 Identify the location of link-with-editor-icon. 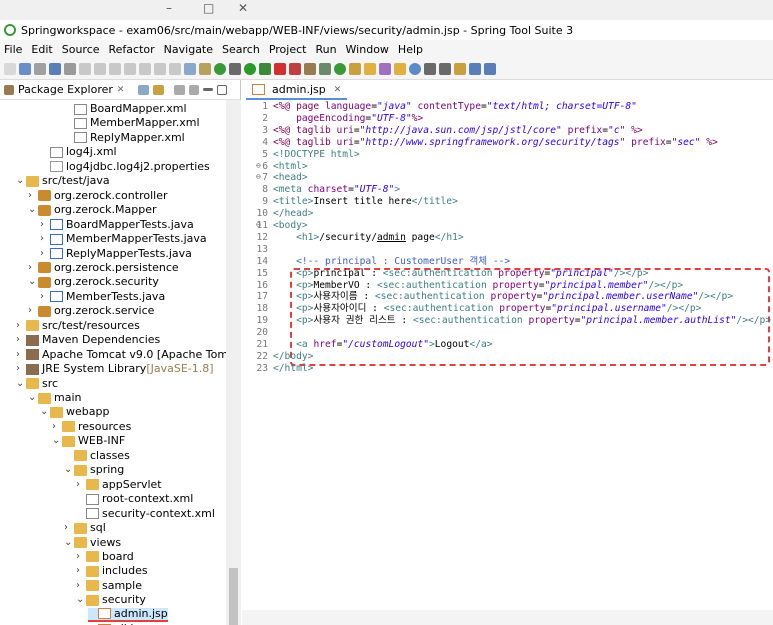
(159, 89).